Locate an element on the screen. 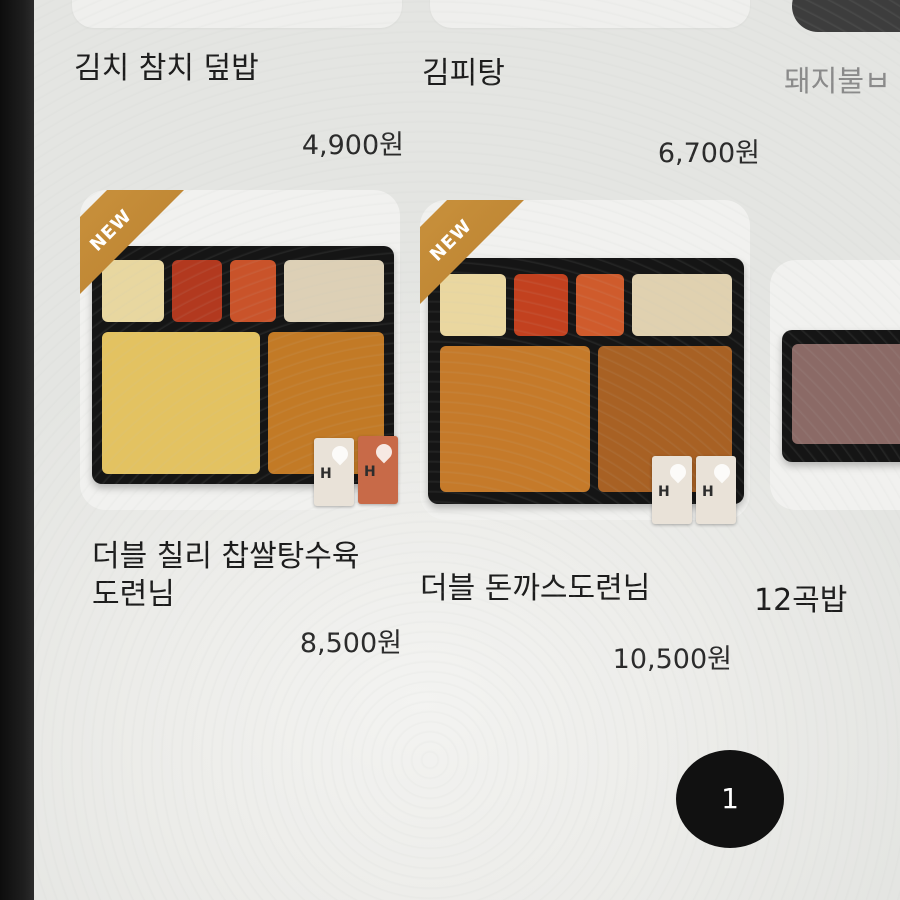  menu-card-top-middle is located at coordinates (590, 14).